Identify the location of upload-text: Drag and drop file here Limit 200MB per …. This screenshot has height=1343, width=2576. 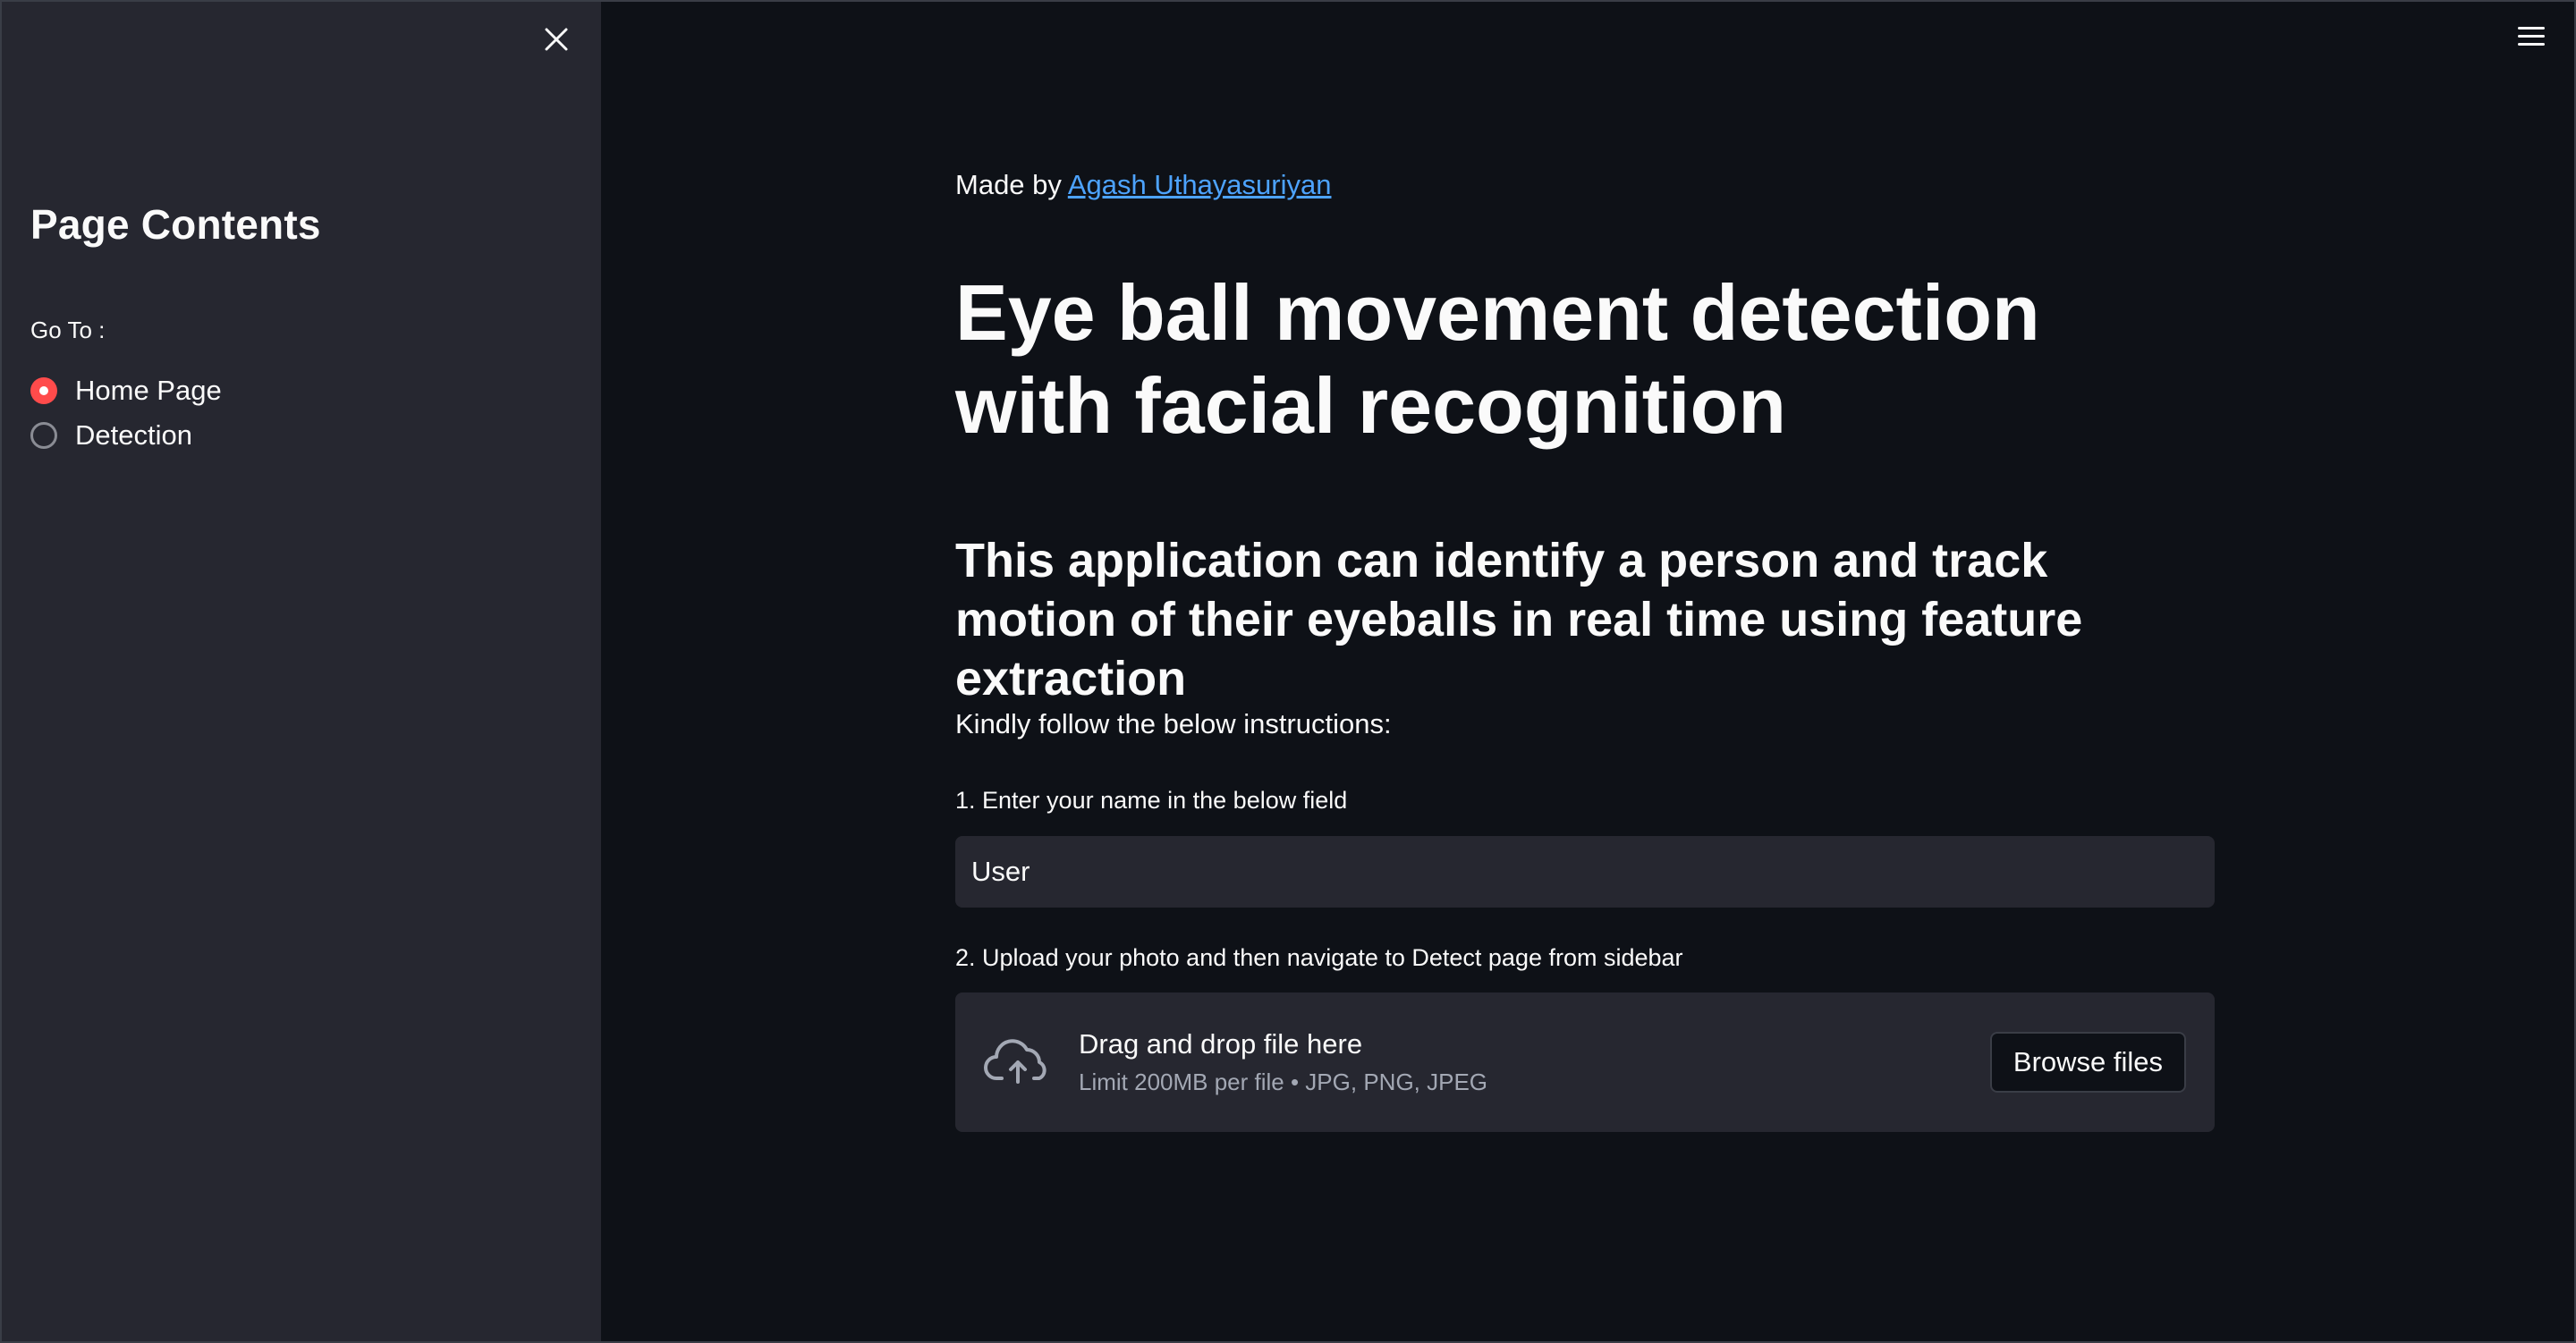
(1534, 1063).